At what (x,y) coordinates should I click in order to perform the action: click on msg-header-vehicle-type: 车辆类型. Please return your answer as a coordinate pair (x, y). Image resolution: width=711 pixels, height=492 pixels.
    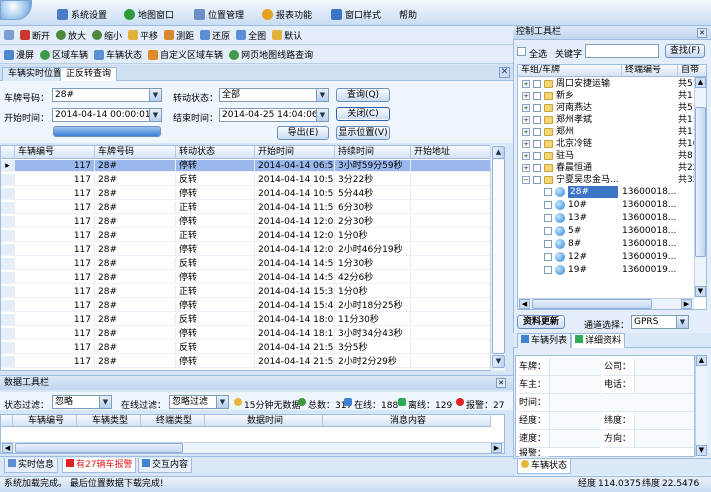
    Looking at the image, I should click on (109, 421).